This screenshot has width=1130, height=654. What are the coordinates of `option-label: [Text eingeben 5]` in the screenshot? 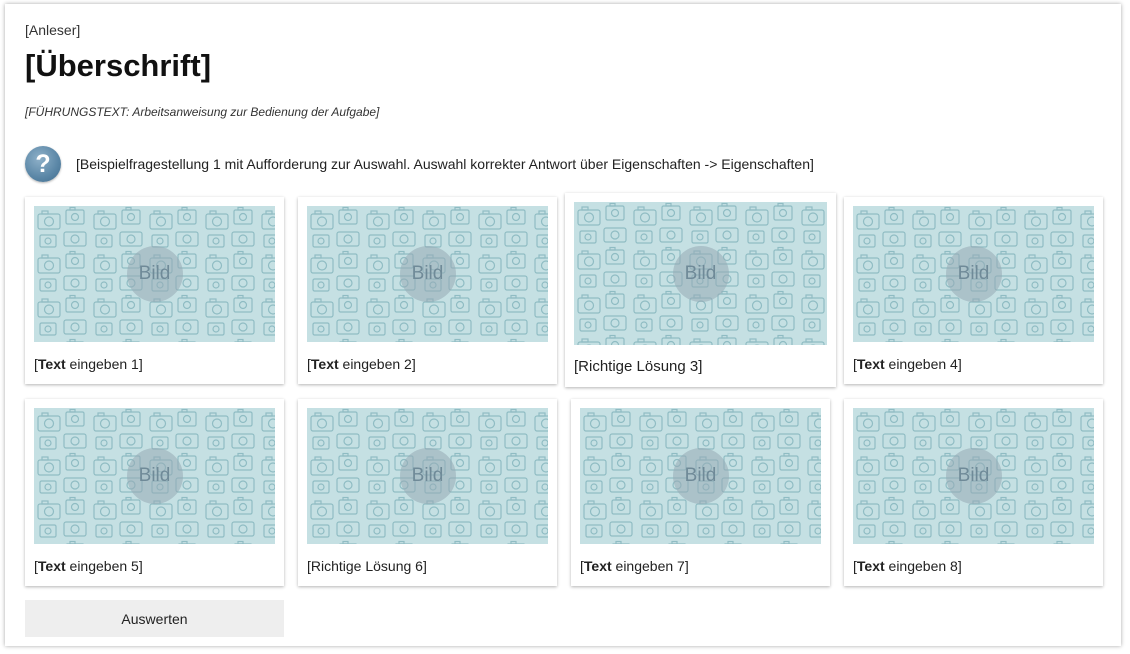 It's located at (88, 566).